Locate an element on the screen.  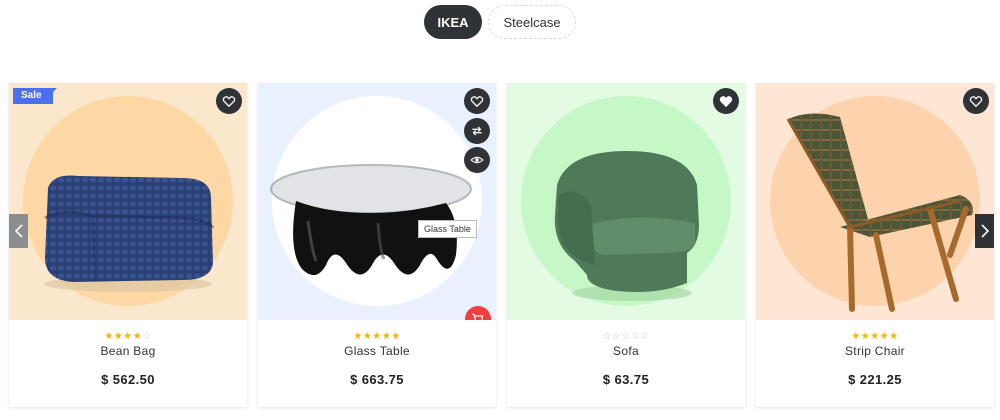
compare-button is located at coordinates (477, 131).